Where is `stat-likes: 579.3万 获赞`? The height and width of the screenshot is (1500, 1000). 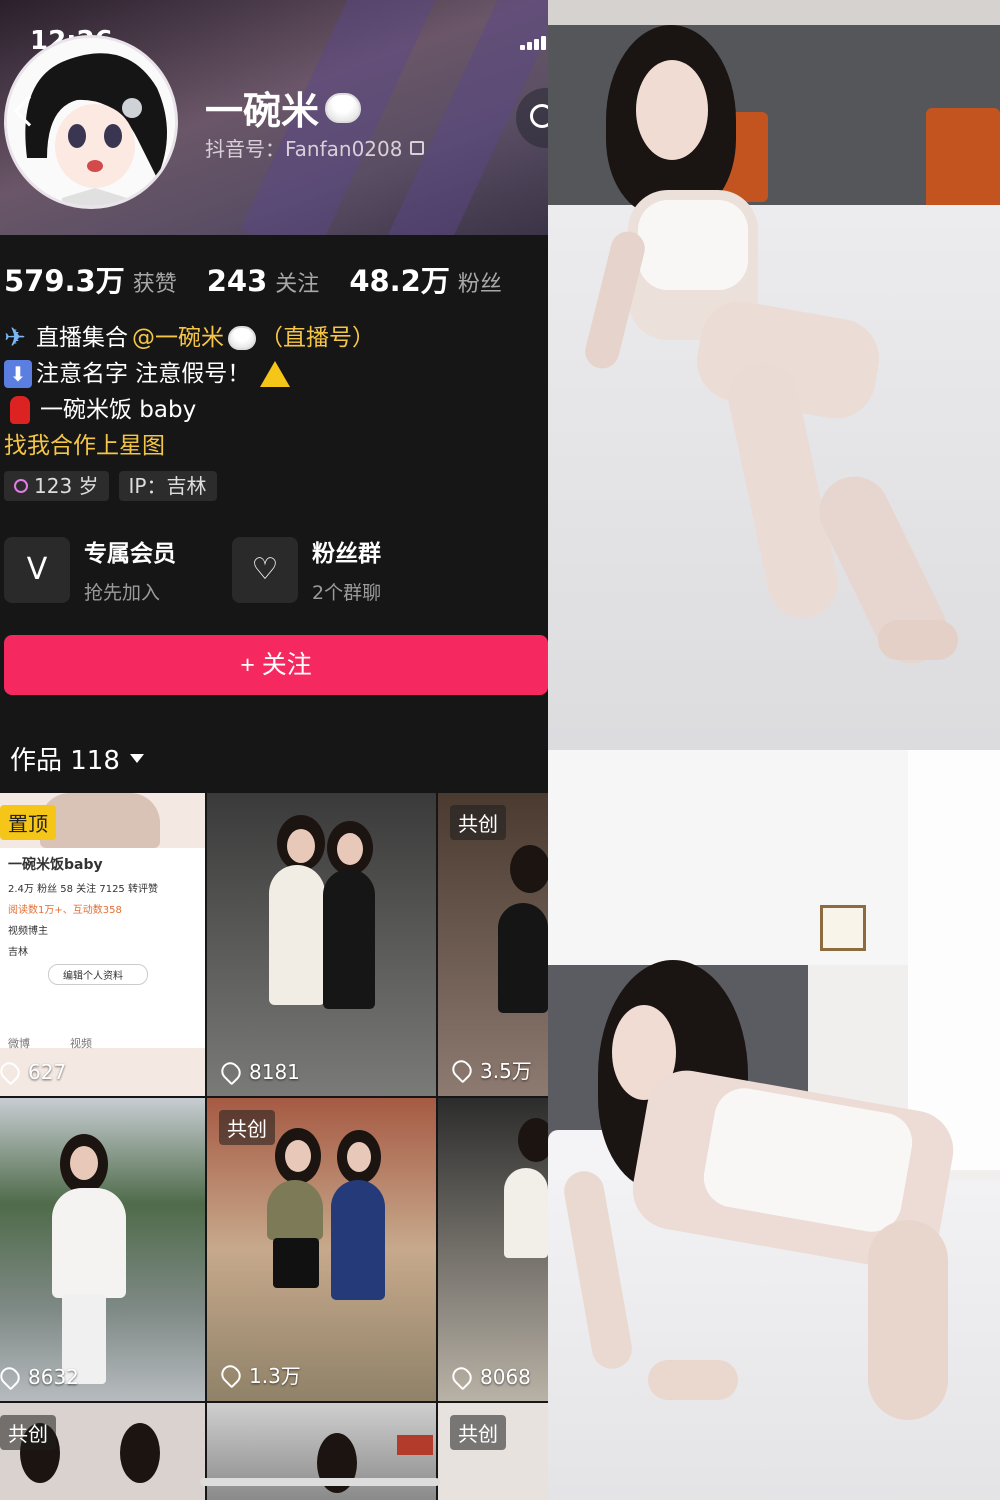
stat-likes: 579.3万 获赞 is located at coordinates (90, 279).